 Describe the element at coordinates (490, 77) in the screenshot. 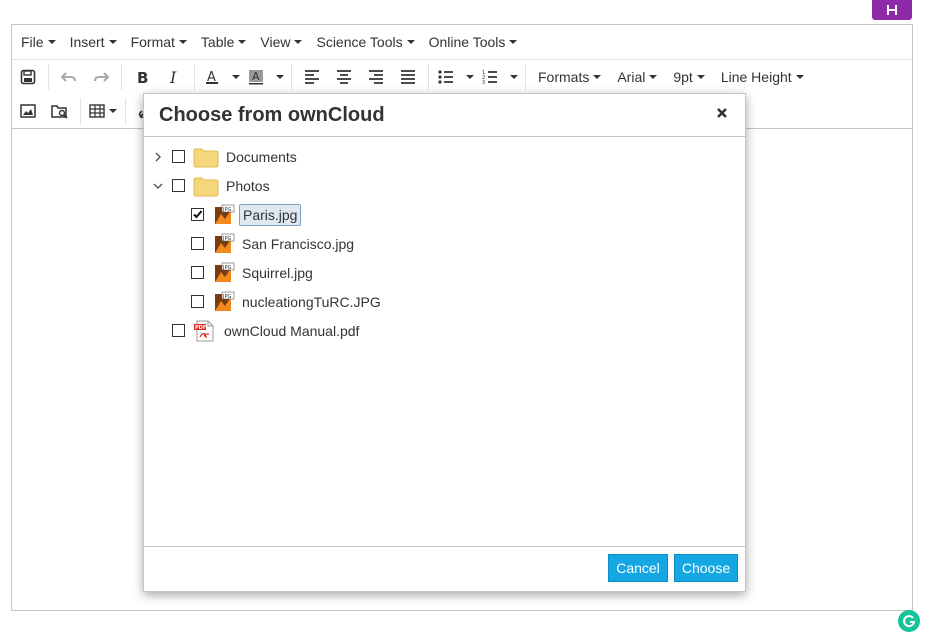

I see `numbered-list-button: 123` at that location.